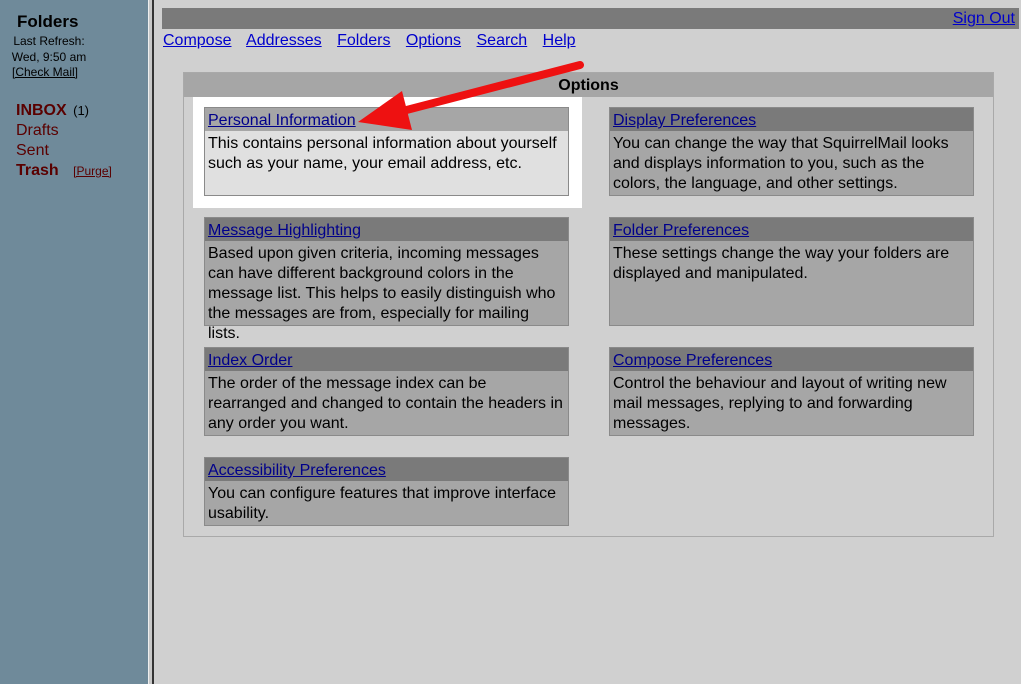  Describe the element at coordinates (433, 40) in the screenshot. I see `nav-options: Options` at that location.